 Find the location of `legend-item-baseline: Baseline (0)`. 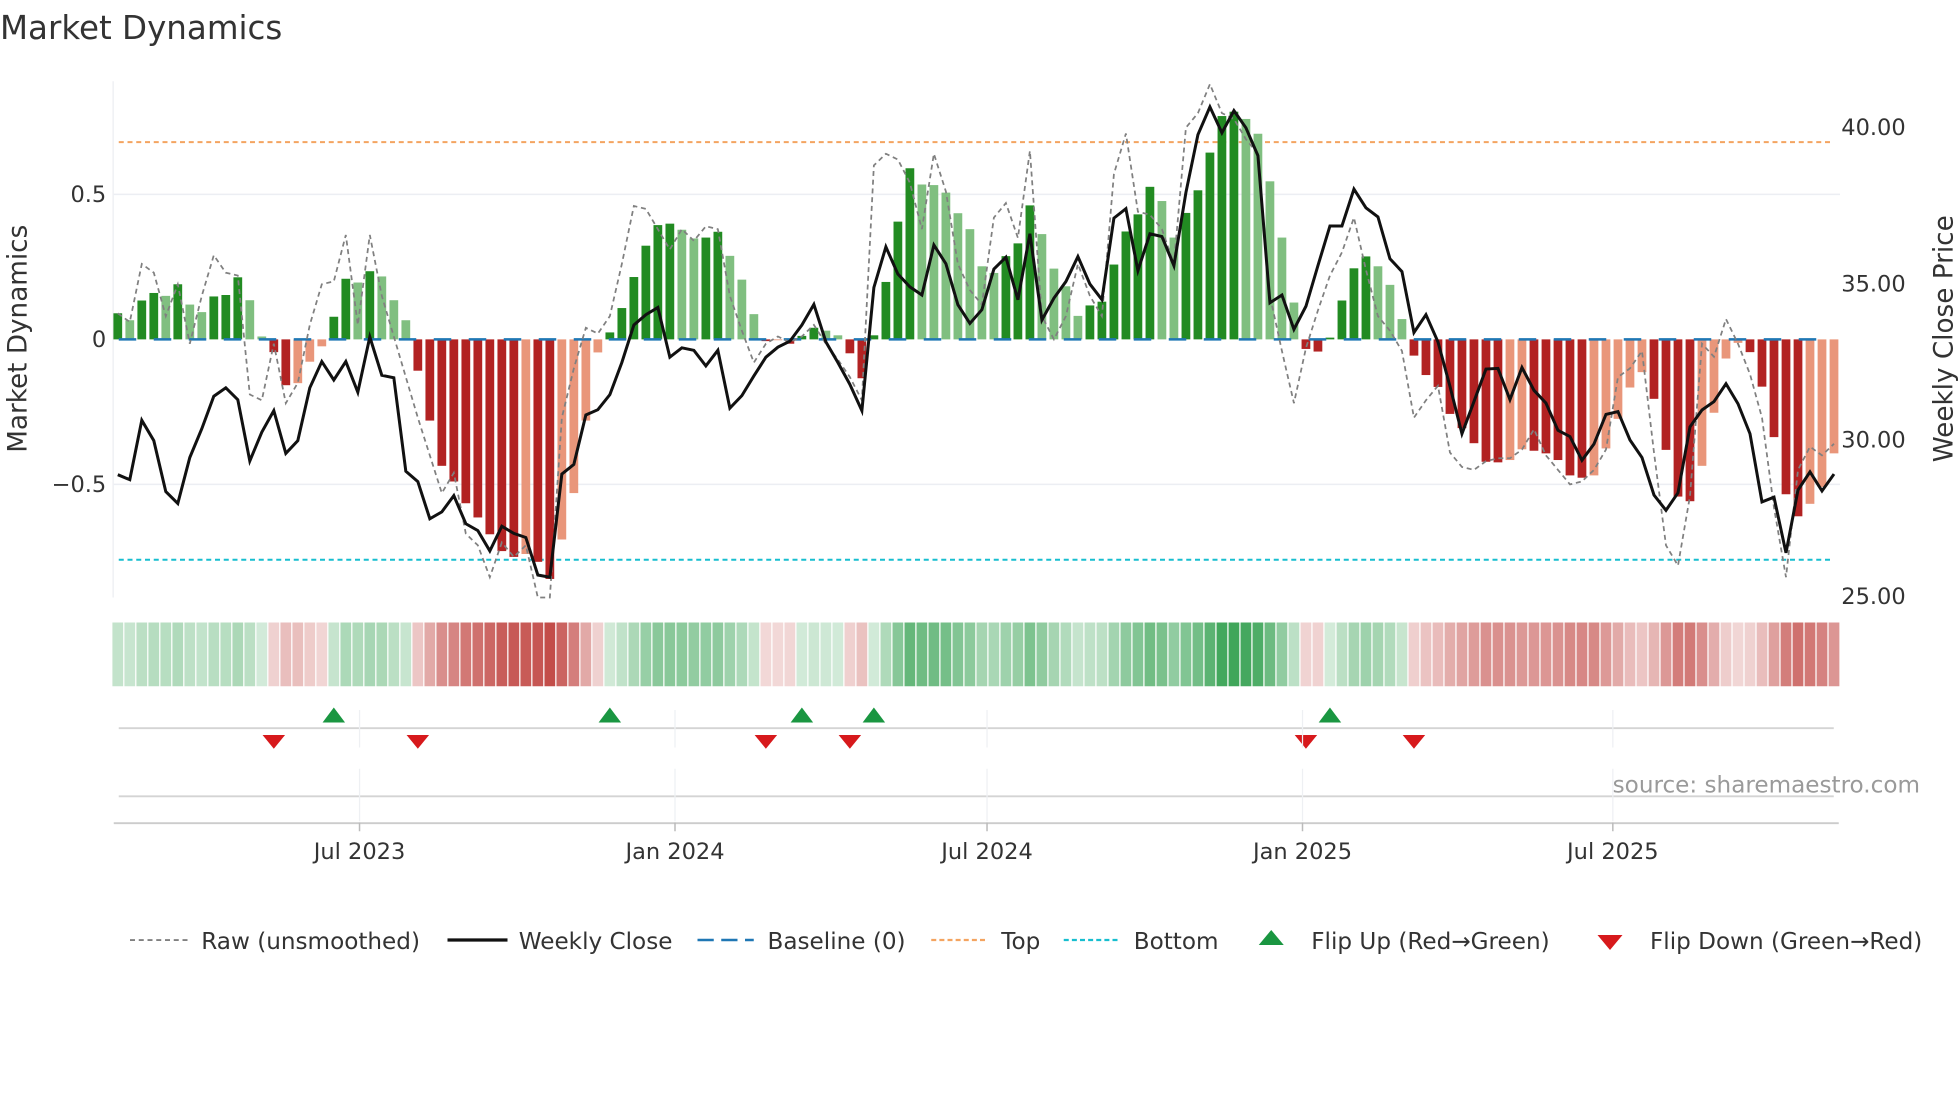

legend-item-baseline: Baseline (0) is located at coordinates (801, 942).